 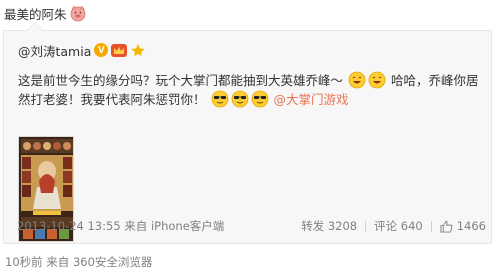 What do you see at coordinates (69, 226) in the screenshot?
I see `reposted-timestamp-link: 2013-10-24 13:55` at bounding box center [69, 226].